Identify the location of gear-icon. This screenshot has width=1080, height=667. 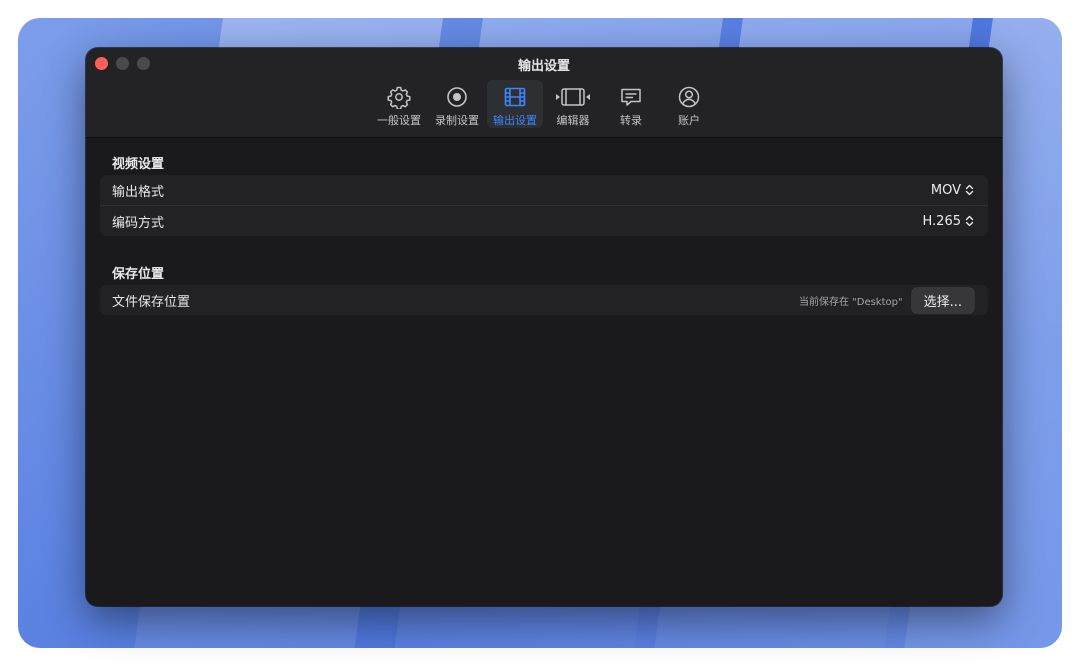
(399, 97).